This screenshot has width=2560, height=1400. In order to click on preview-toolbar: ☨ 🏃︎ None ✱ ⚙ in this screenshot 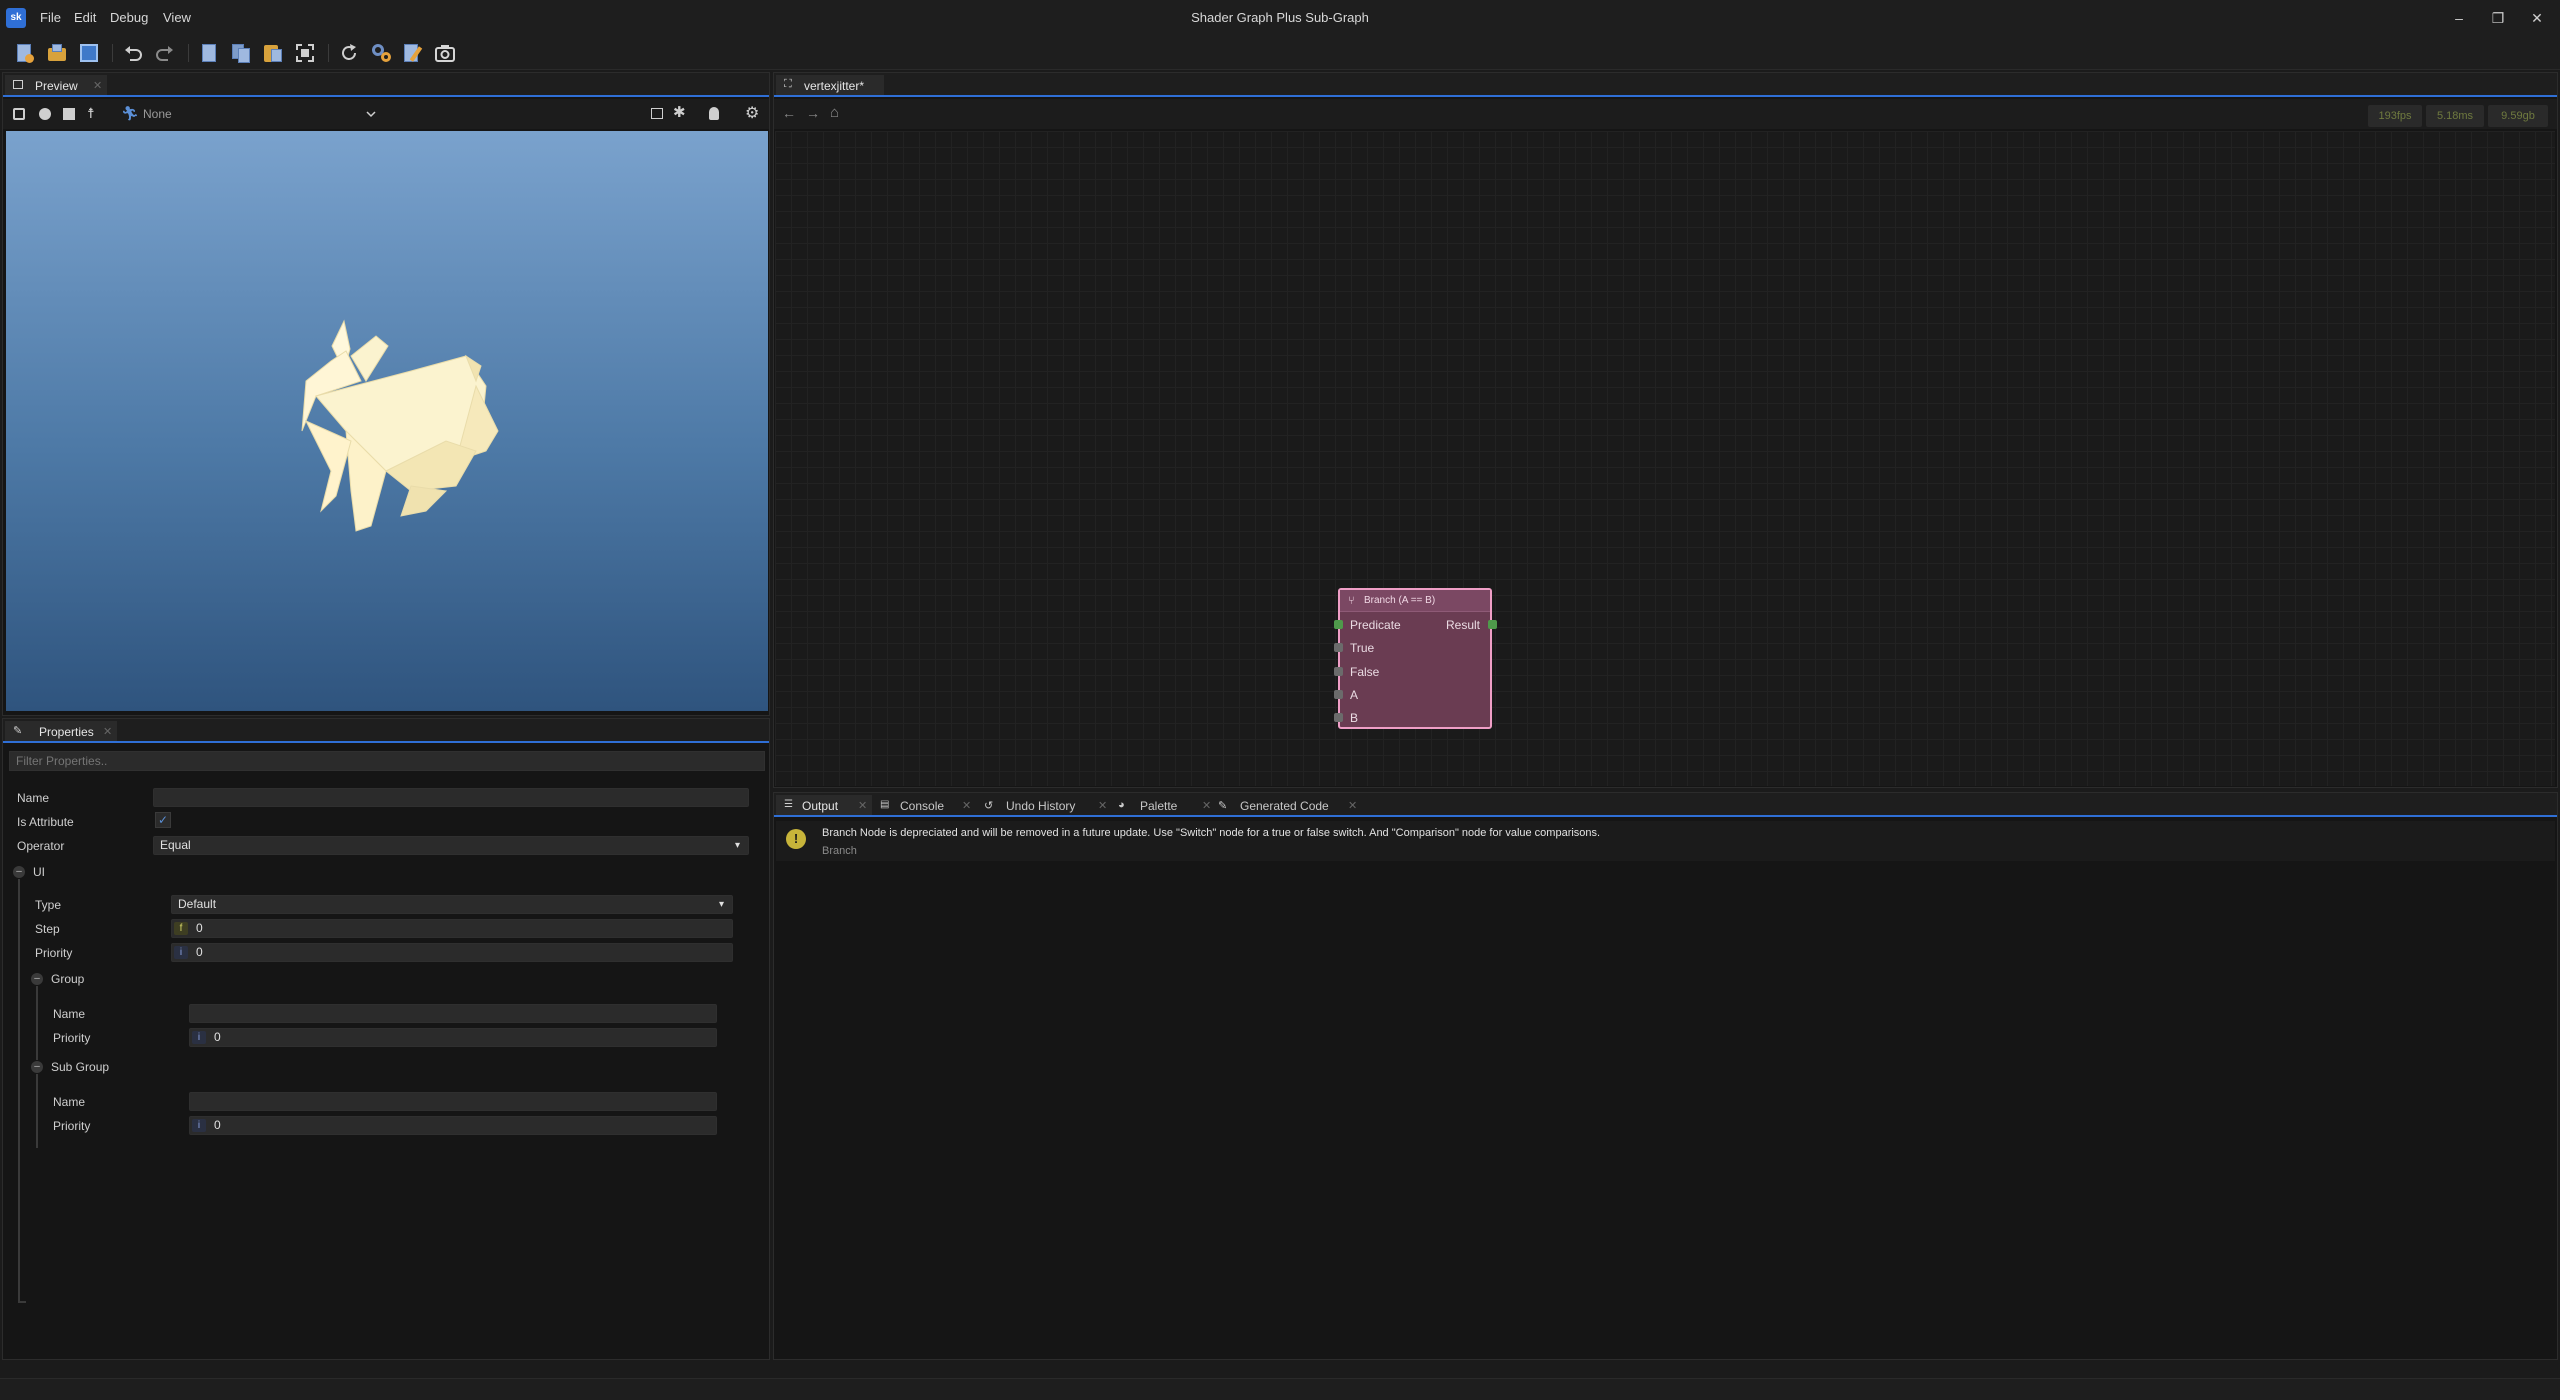, I will do `click(386, 114)`.